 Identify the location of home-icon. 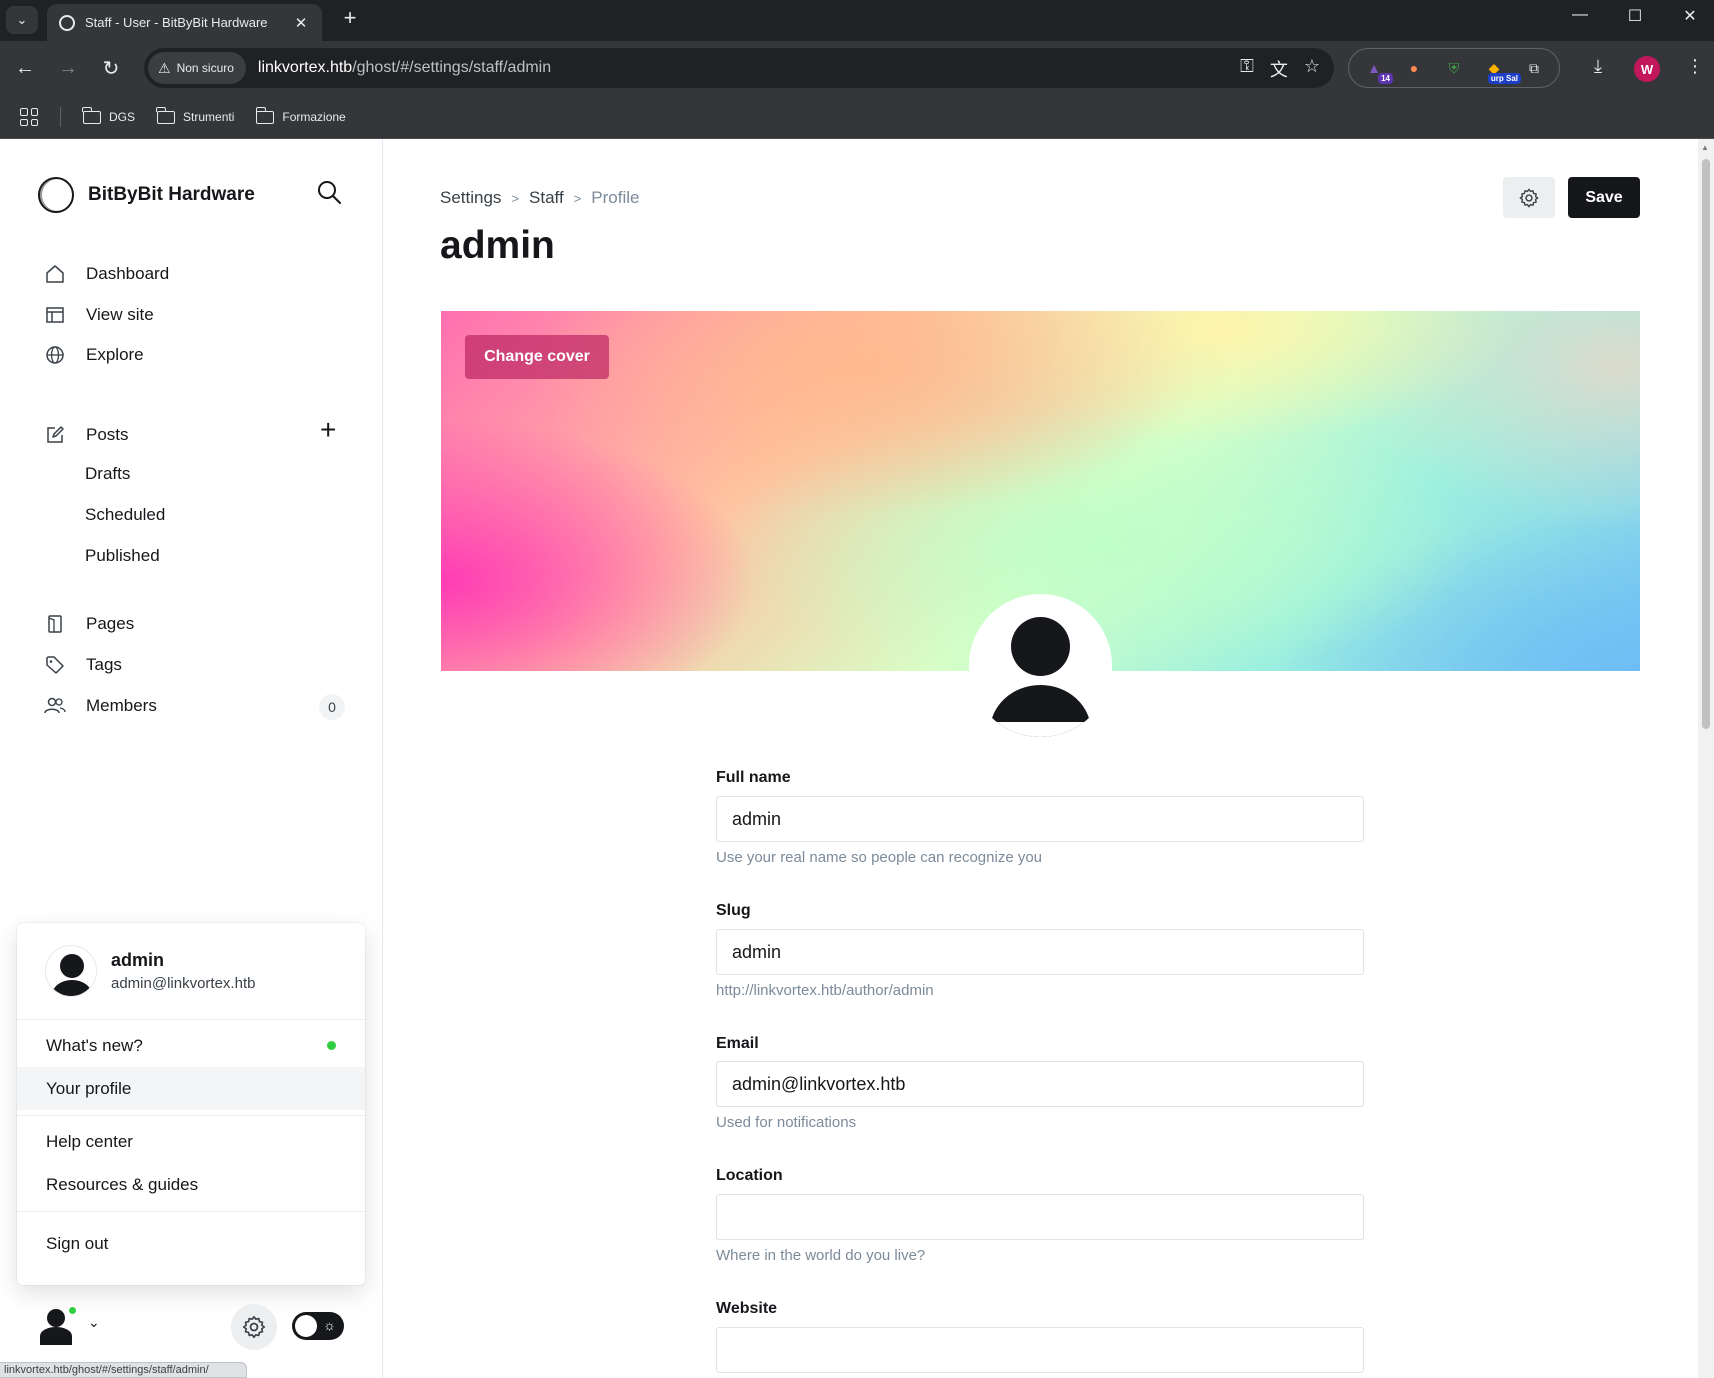
(55, 274).